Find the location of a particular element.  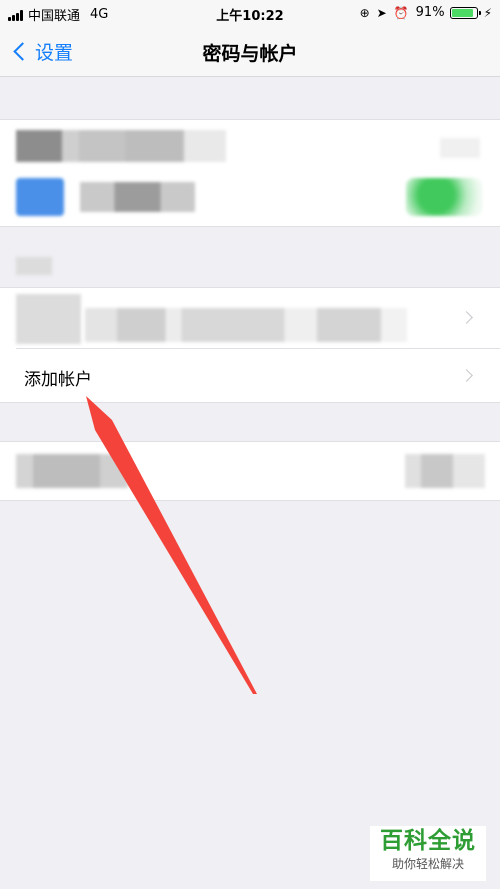

alarm-icon: ⏰ is located at coordinates (401, 12).